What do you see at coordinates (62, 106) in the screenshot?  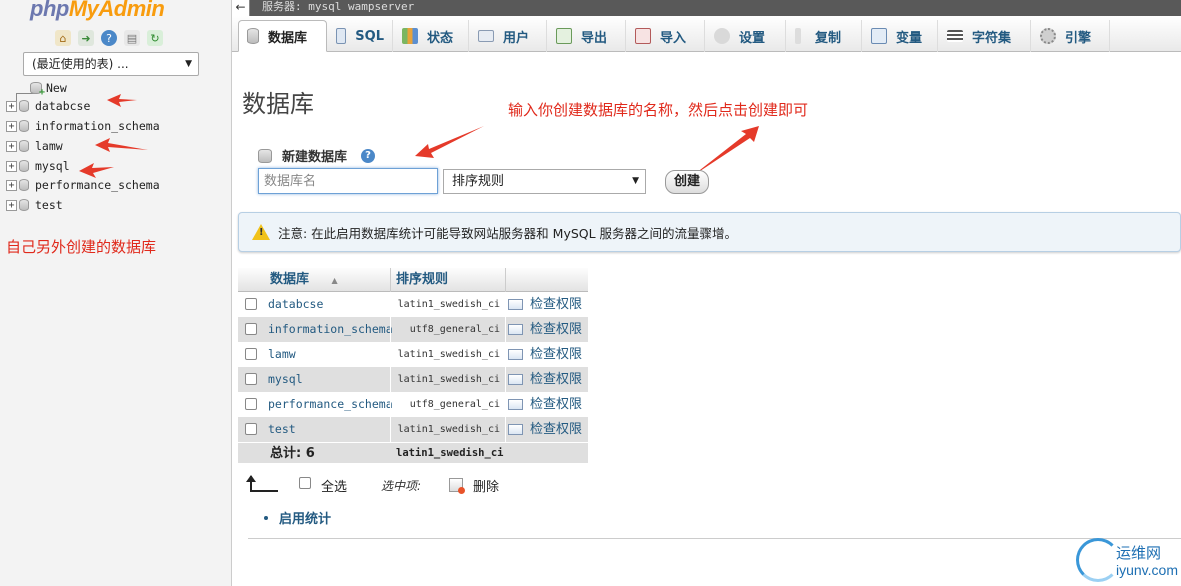 I see `tree-item-label: databcse` at bounding box center [62, 106].